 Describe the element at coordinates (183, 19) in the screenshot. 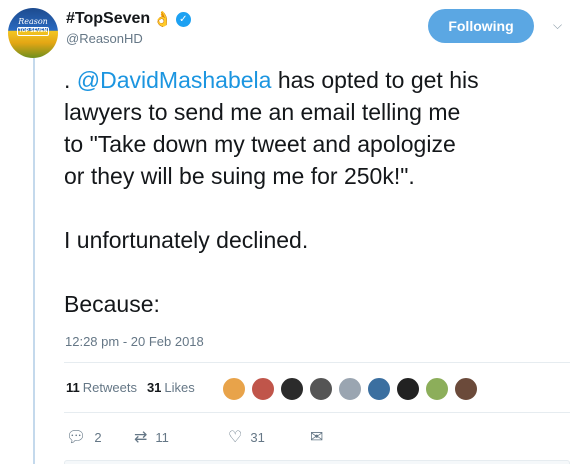

I see `verified-badge-icon: ✓` at that location.